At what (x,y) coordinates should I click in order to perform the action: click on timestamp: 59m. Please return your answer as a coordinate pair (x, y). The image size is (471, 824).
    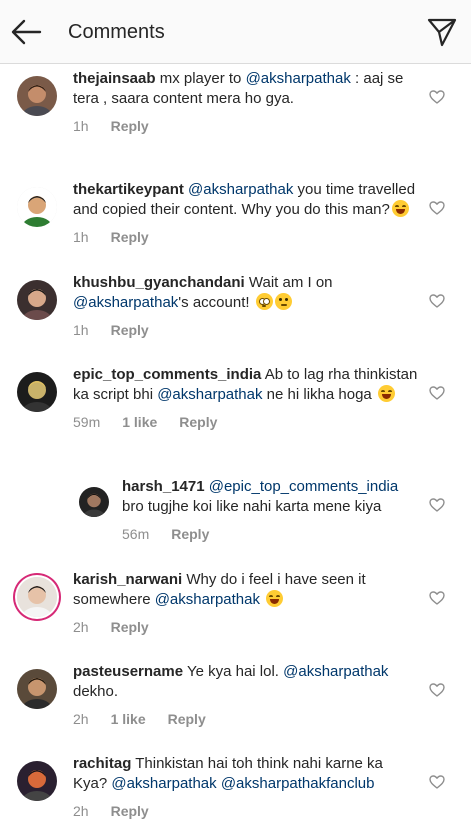
    Looking at the image, I should click on (87, 422).